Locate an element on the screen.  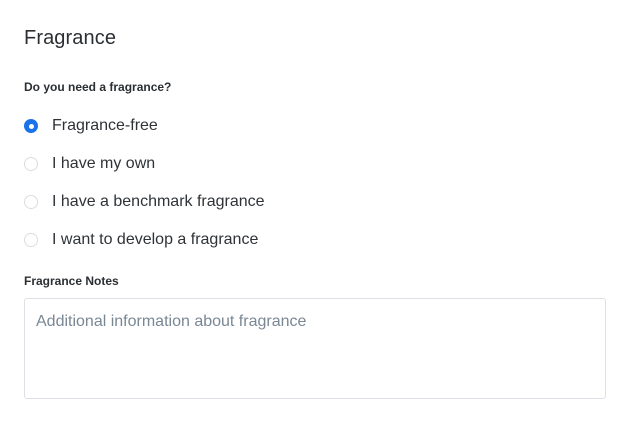
radio-option-fragrance-free: Fragrance-free is located at coordinates (304, 126).